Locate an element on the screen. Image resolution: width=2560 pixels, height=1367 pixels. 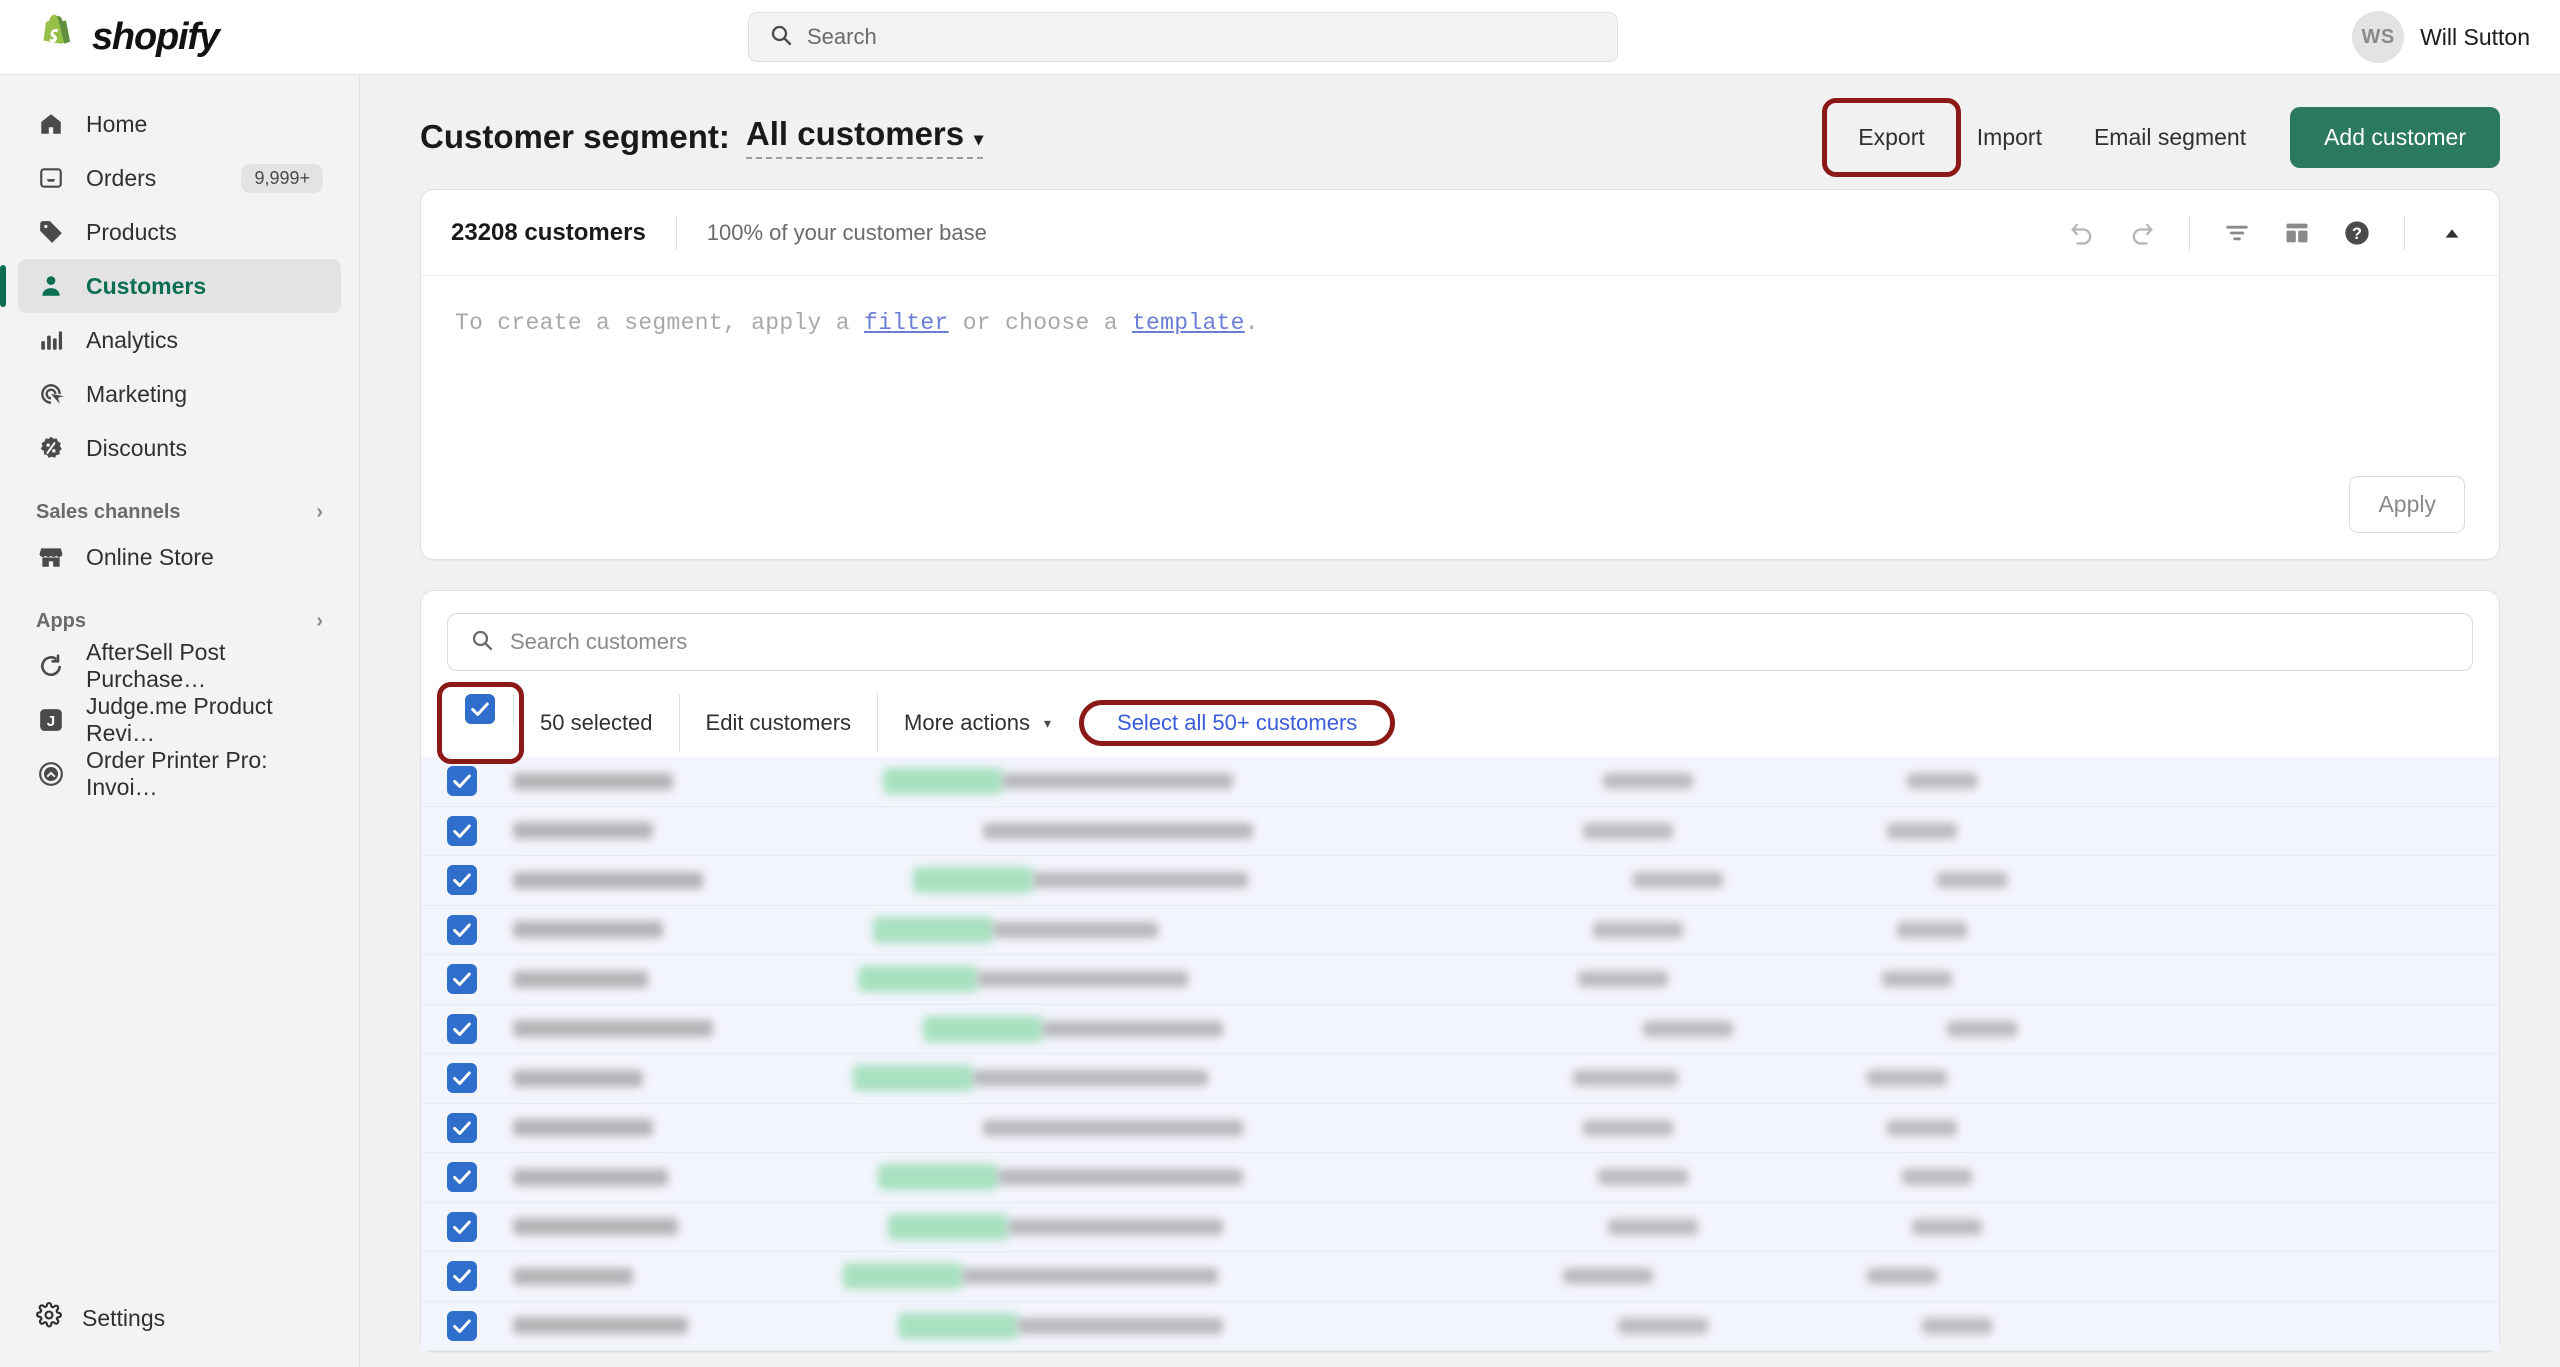
sidebar-item-settings: Settings is located at coordinates (179, 1318).